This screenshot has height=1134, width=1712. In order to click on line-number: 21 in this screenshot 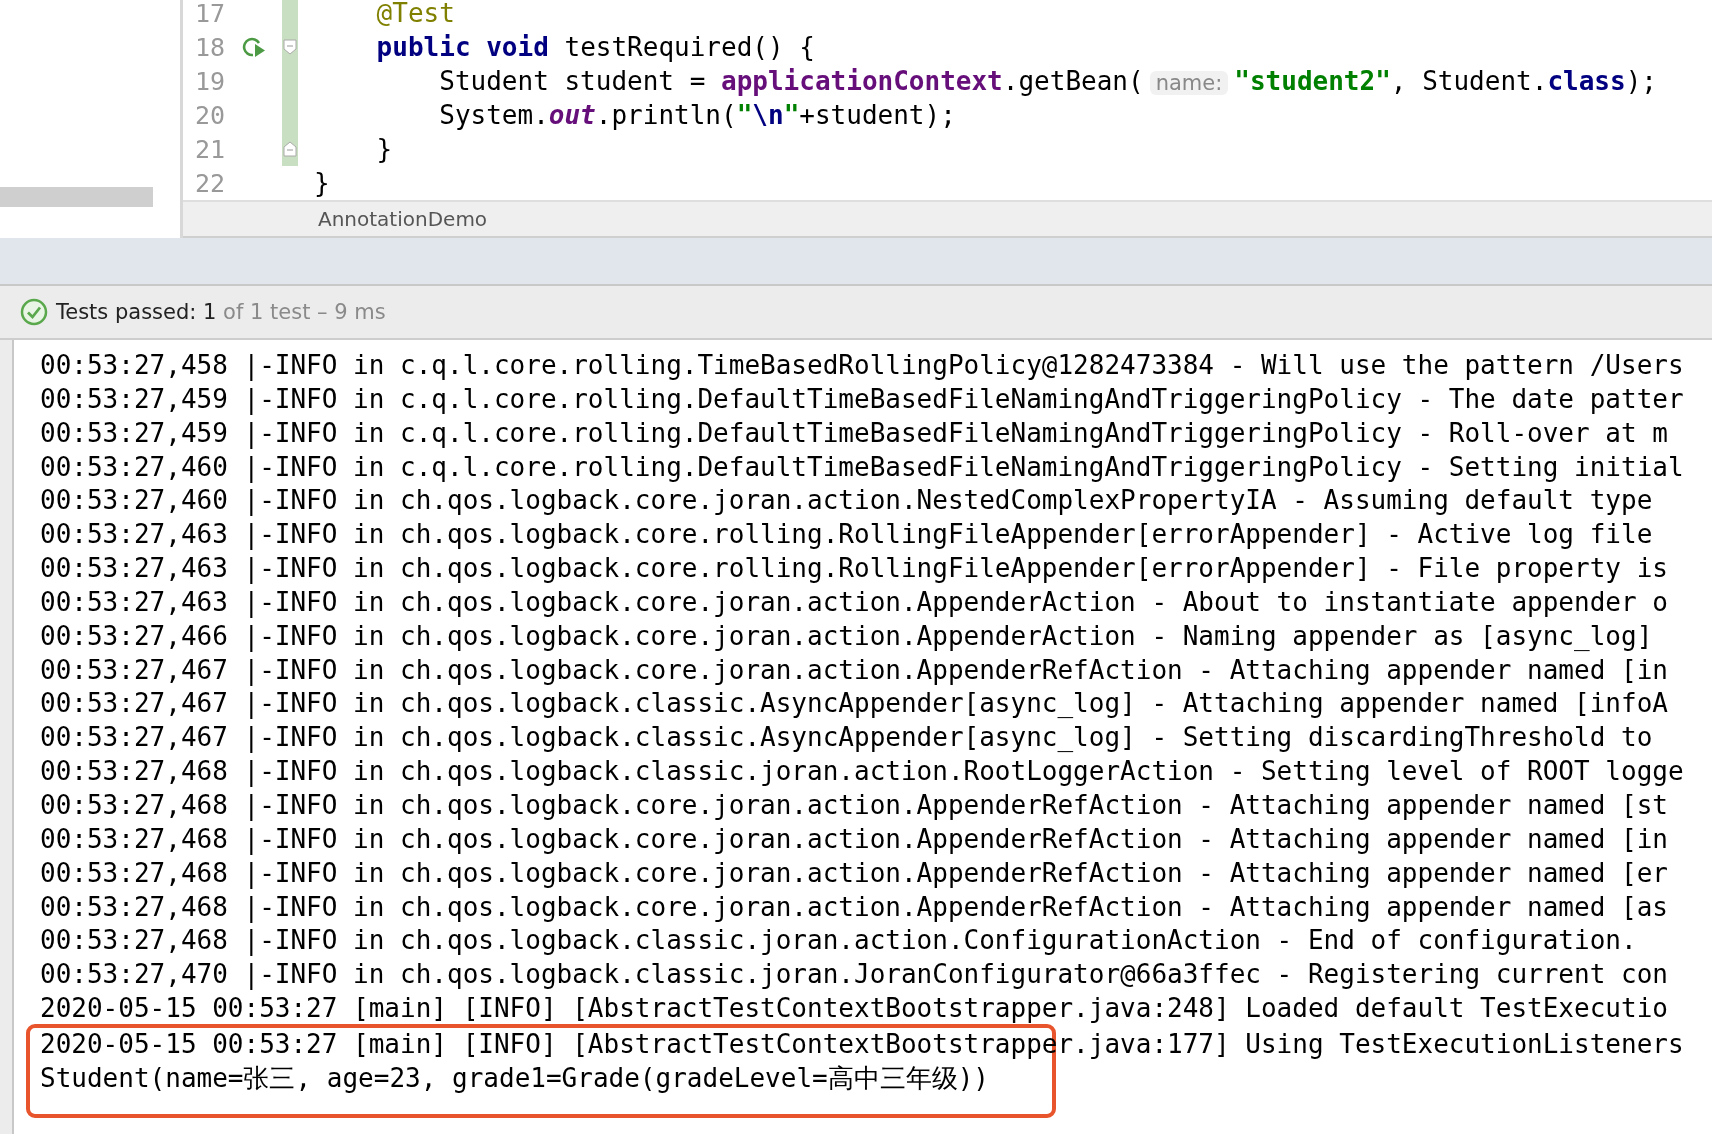, I will do `click(209, 149)`.